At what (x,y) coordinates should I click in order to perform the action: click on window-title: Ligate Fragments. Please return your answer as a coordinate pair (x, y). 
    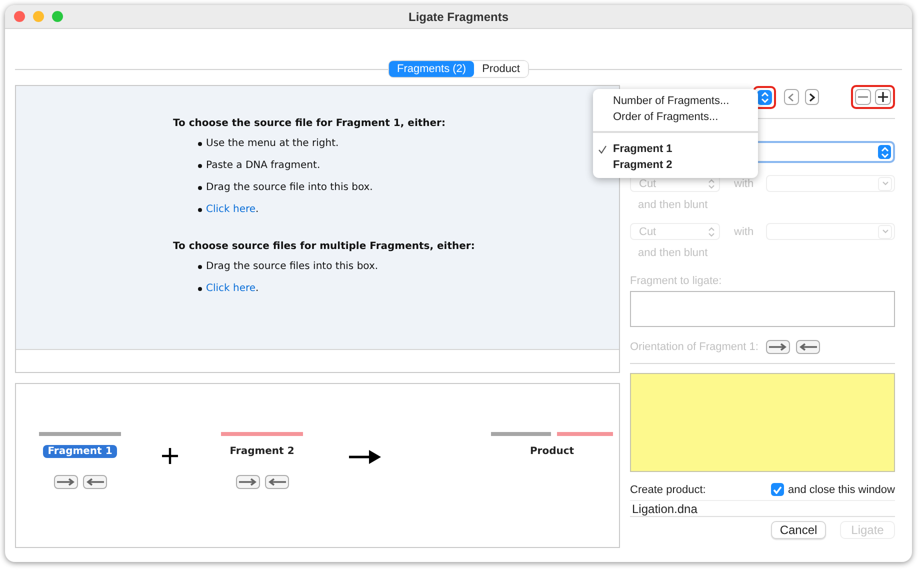
    Looking at the image, I should click on (458, 17).